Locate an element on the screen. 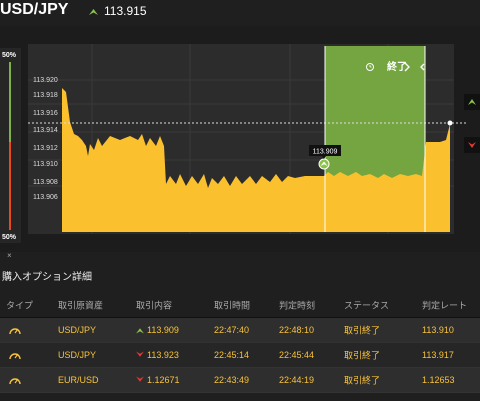  y-tick-label: 113.916 is located at coordinates (45, 113).